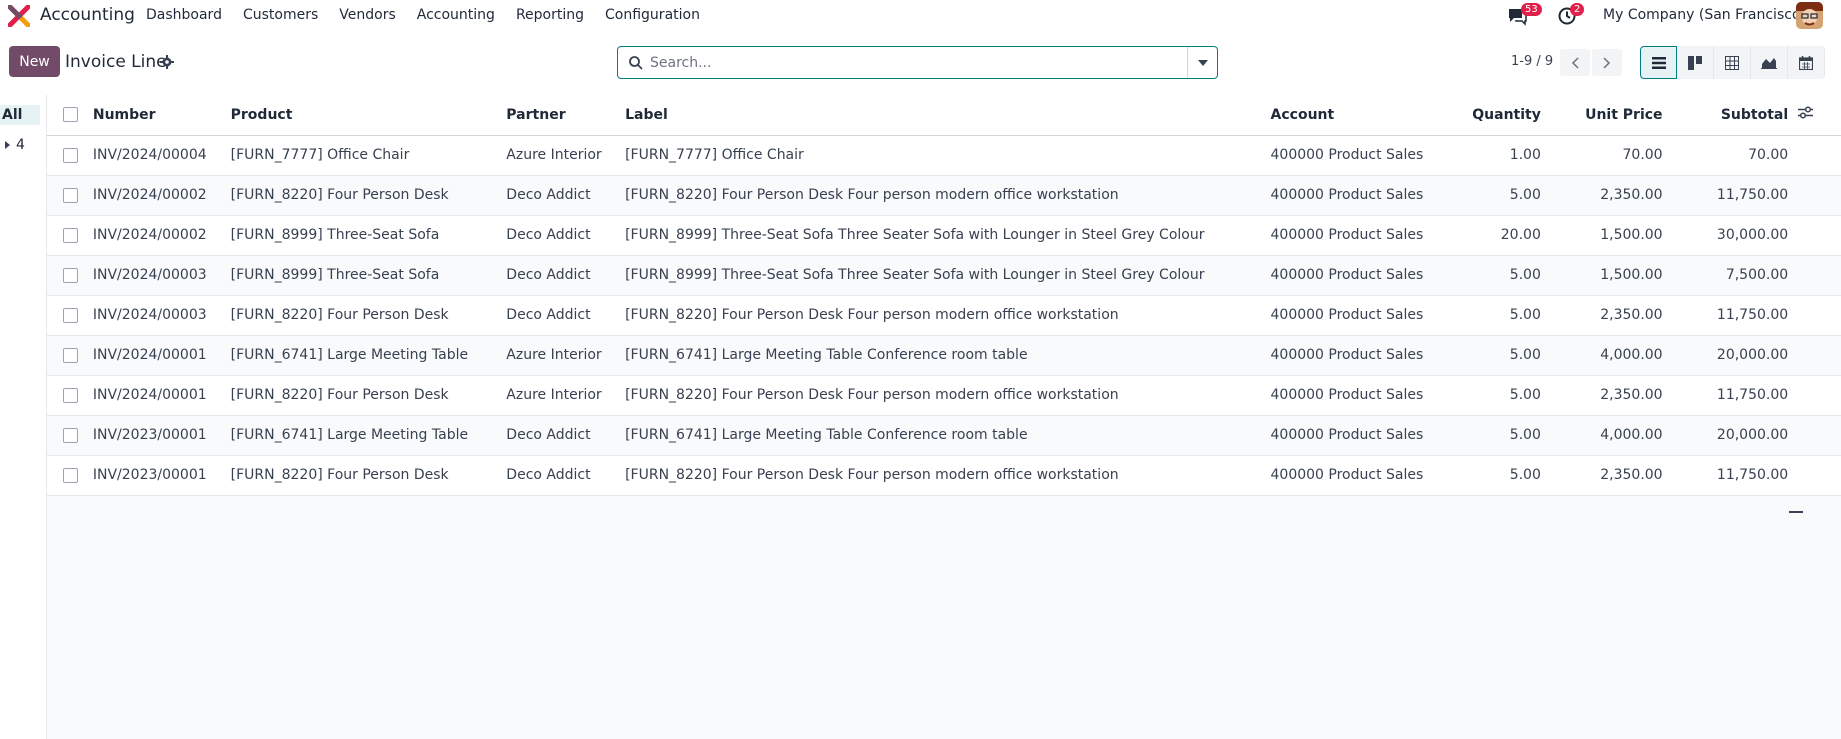  Describe the element at coordinates (1735, 155) in the screenshot. I see `cell-subtotal: 70.00` at that location.